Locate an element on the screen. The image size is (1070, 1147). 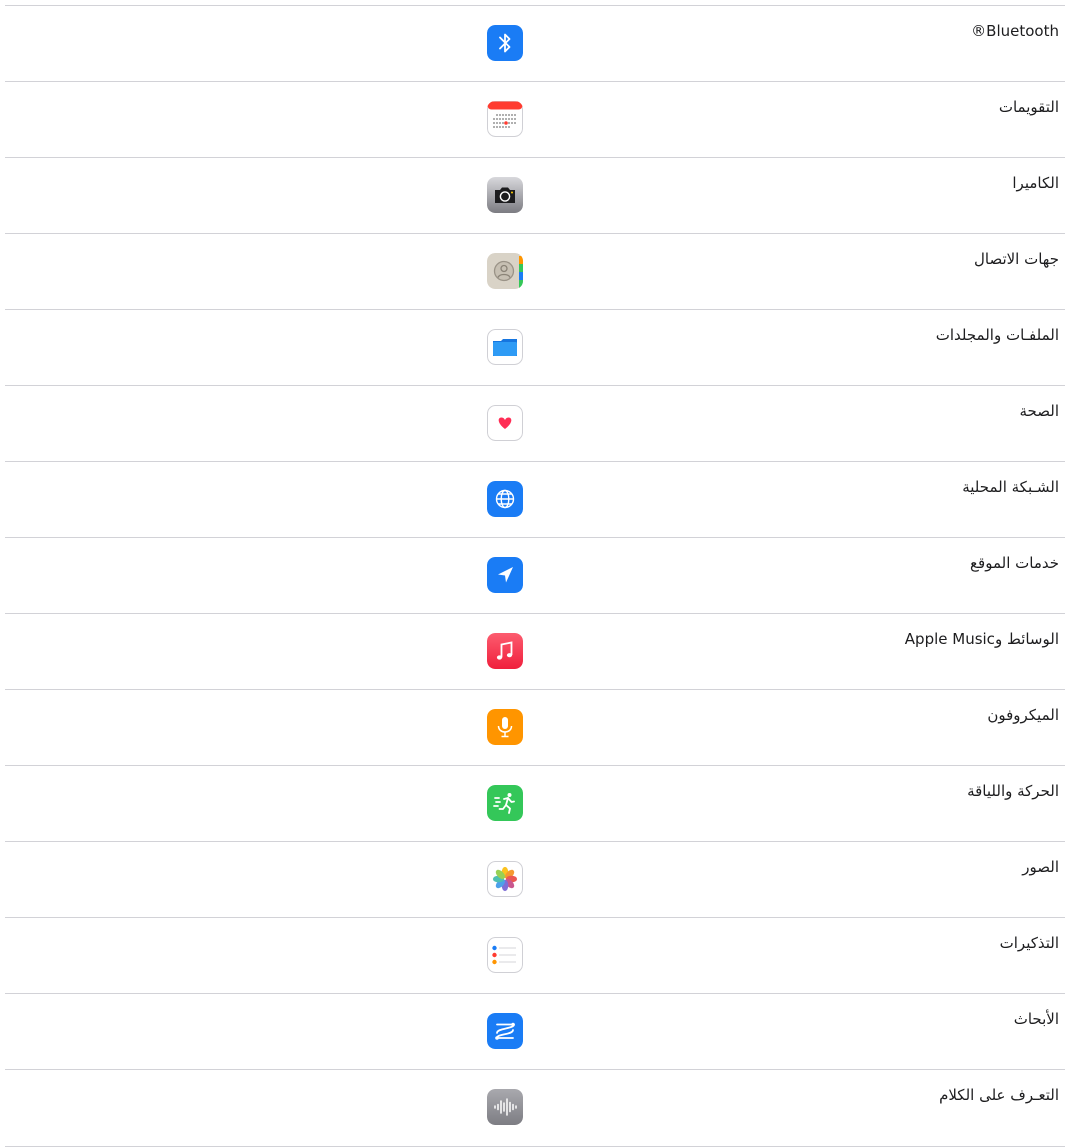
files-icon is located at coordinates (505, 347).